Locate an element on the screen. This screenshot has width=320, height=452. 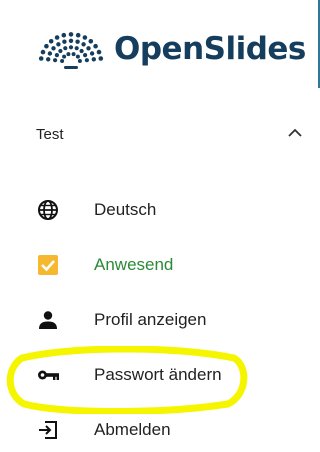
menu-item-logout: Abmelden is located at coordinates (160, 429).